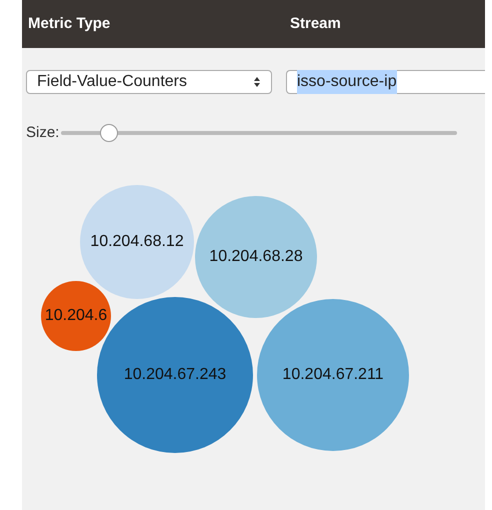 The image size is (492, 510). I want to click on column-header: Metric Type, so click(70, 24).